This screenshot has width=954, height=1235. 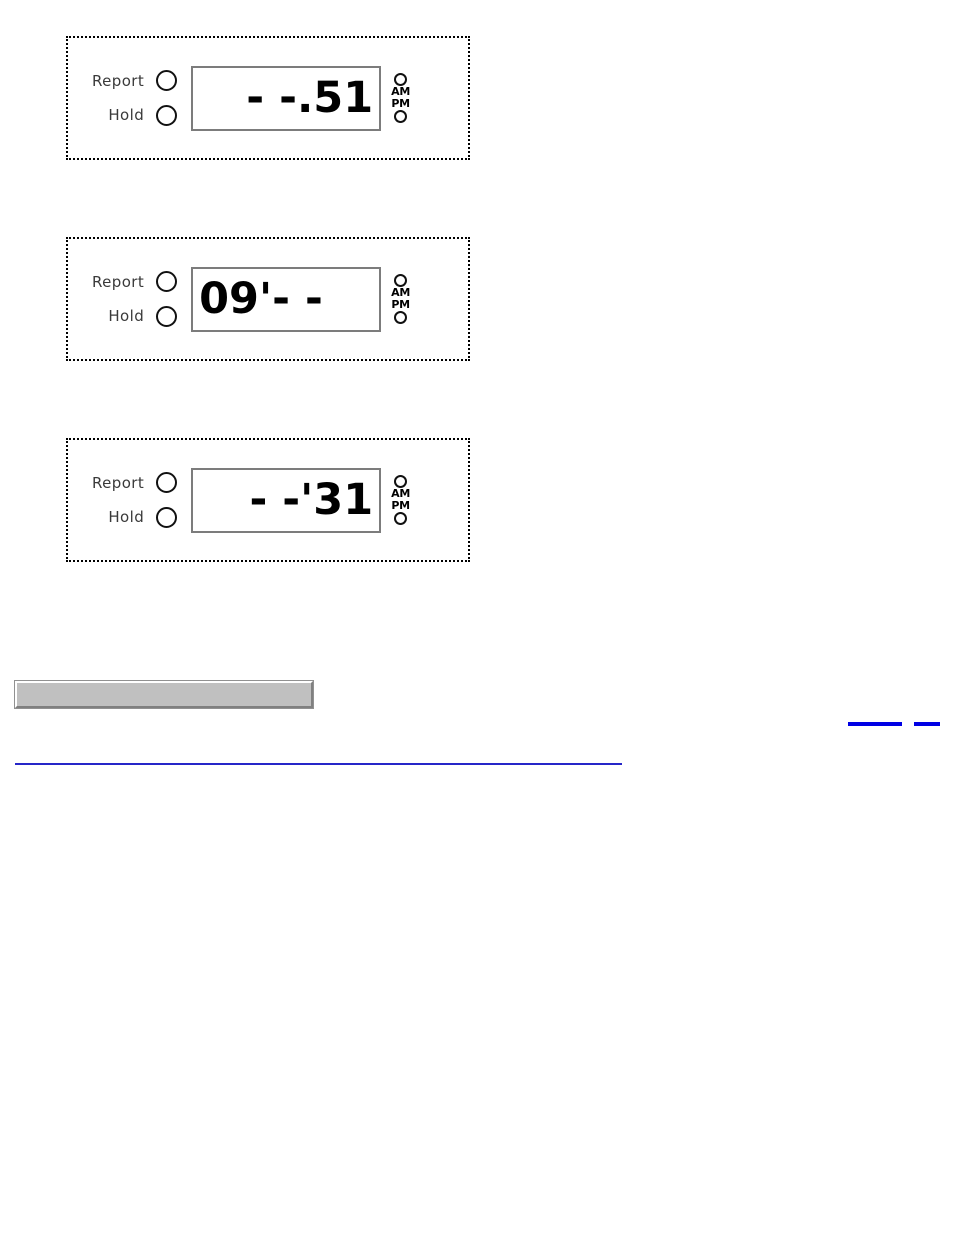 I want to click on lcd-value: - -.51, so click(x=310, y=97).